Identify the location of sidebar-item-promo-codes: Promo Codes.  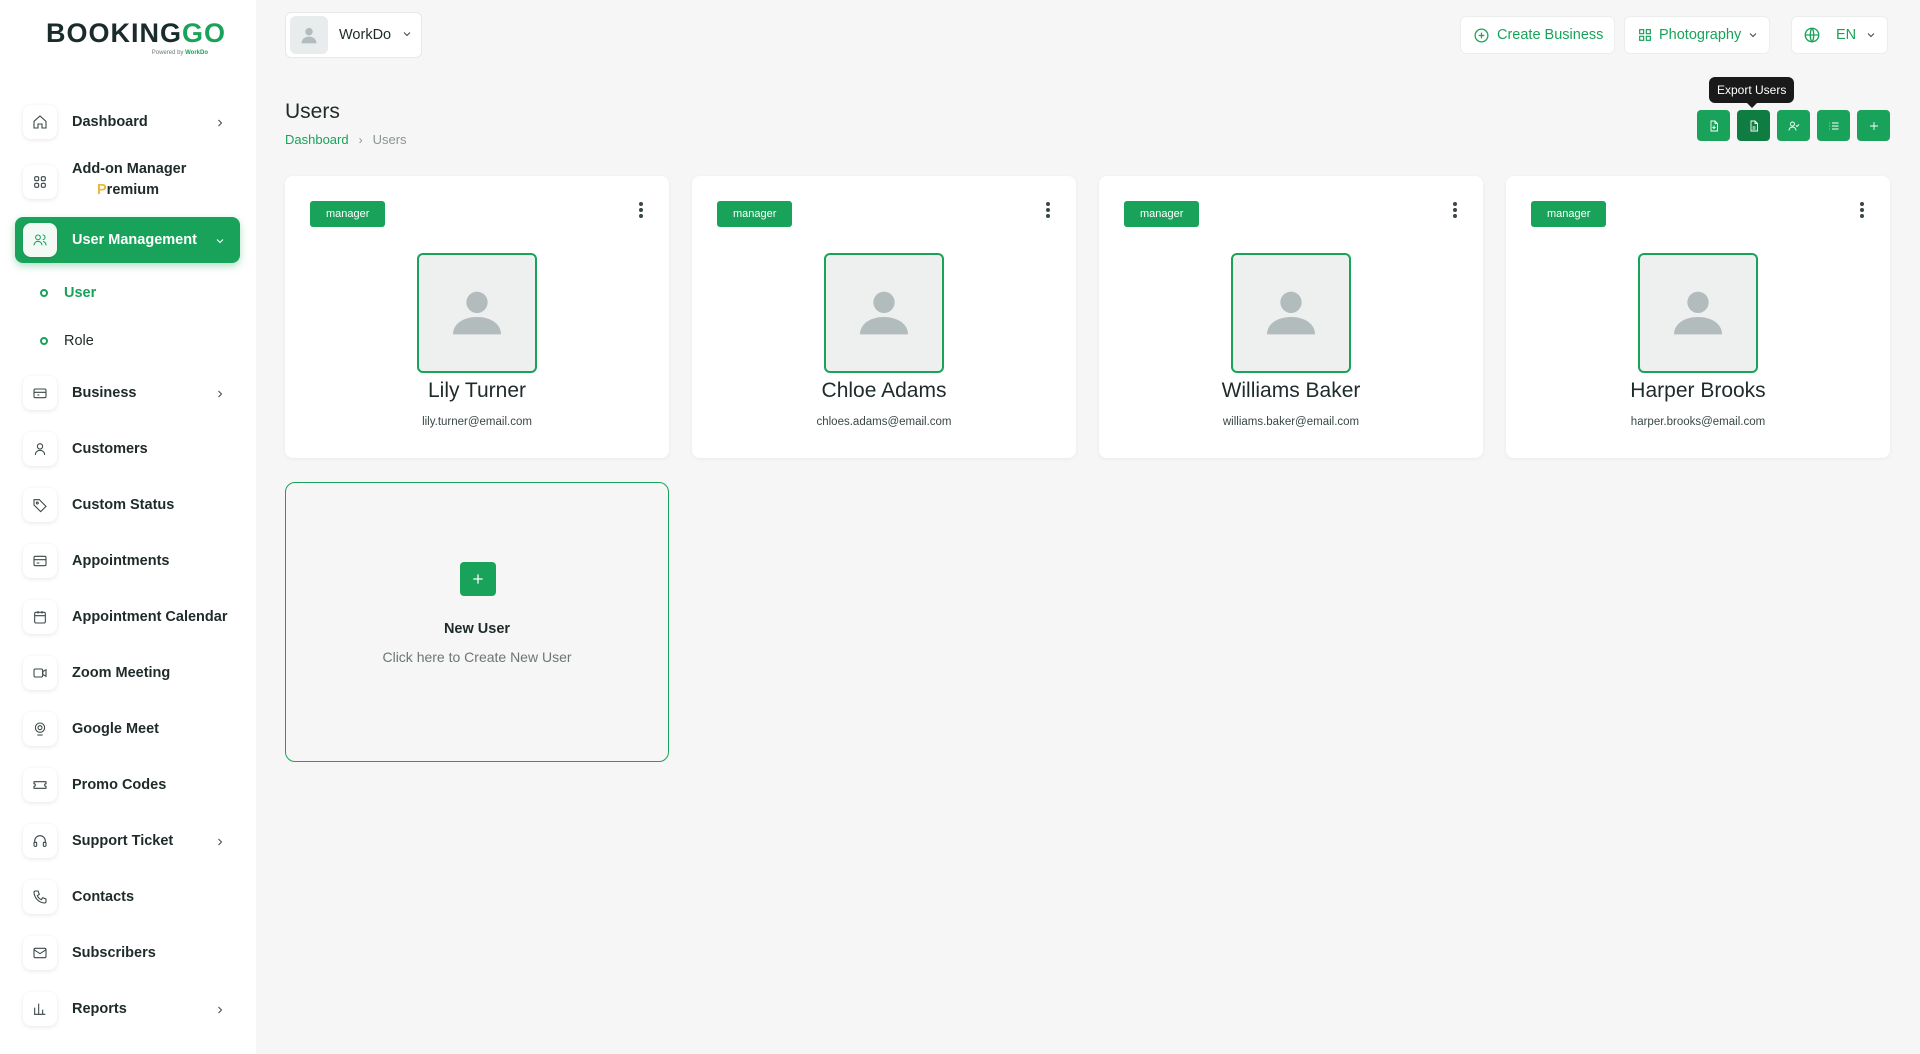
(127, 785).